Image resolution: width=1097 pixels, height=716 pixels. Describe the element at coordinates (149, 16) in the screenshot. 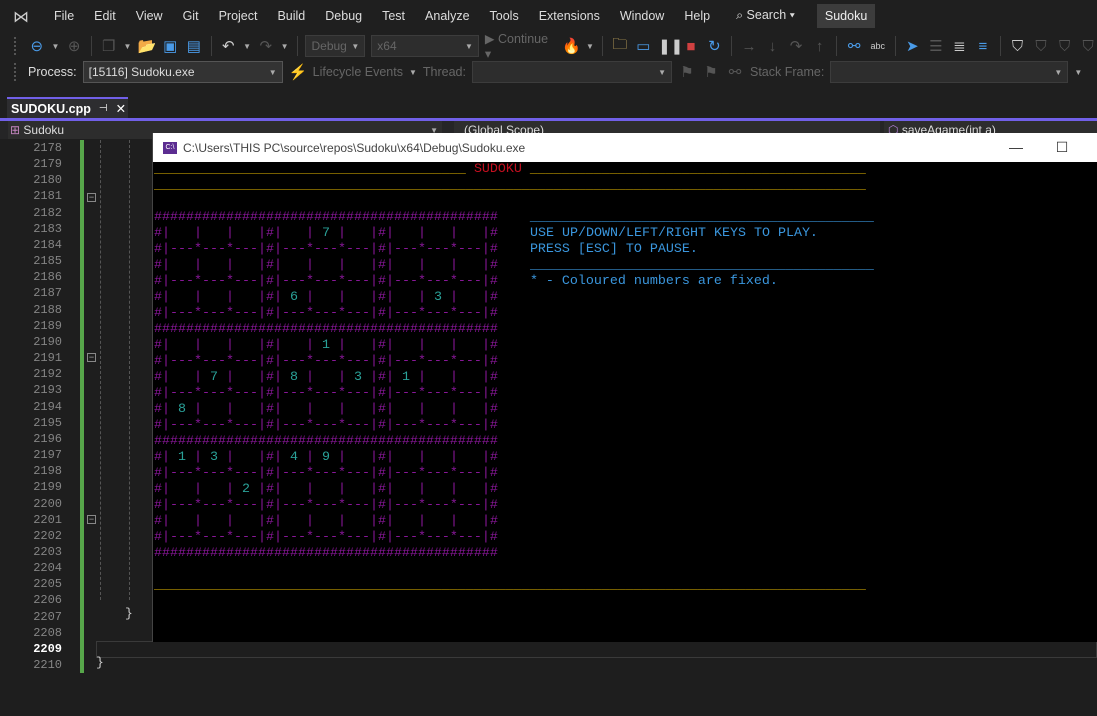

I see `menu-view: View` at that location.